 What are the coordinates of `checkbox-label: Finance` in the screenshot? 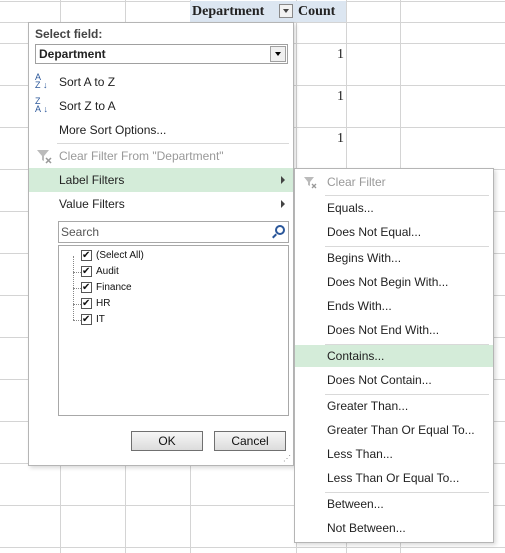 It's located at (114, 287).